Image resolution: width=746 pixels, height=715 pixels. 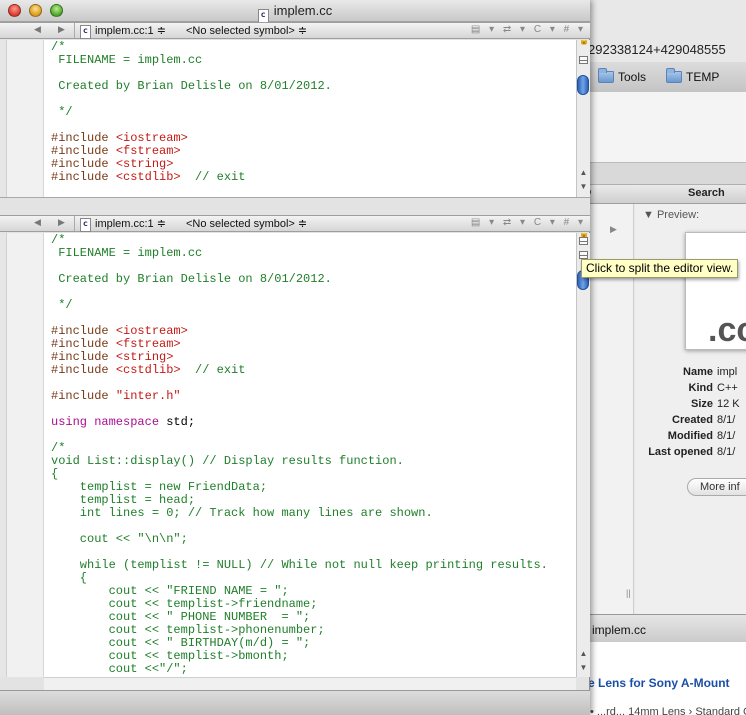 What do you see at coordinates (148, 344) in the screenshot?
I see `code-token: <fstream>` at bounding box center [148, 344].